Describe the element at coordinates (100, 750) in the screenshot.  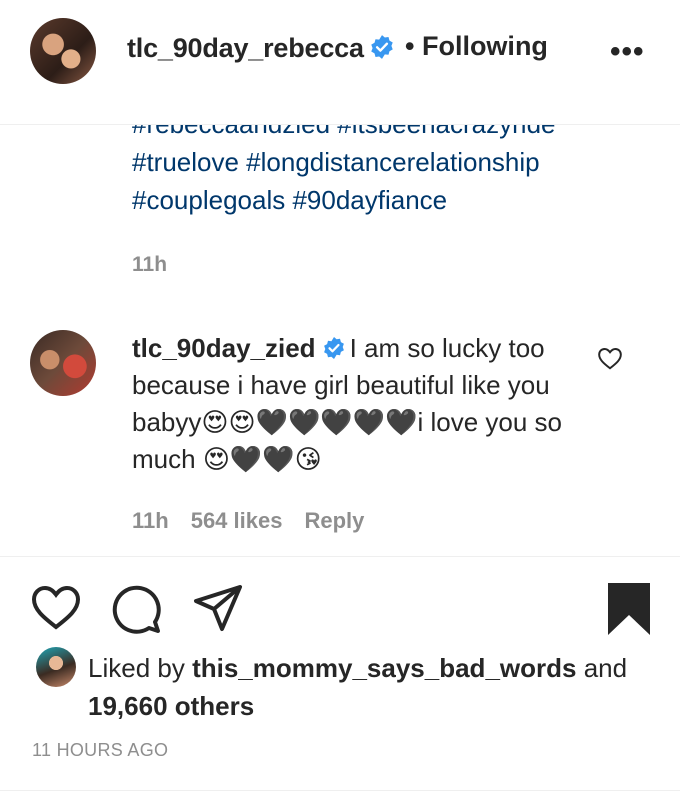
I see `post-timestamp: 11 HOURS AGO` at that location.